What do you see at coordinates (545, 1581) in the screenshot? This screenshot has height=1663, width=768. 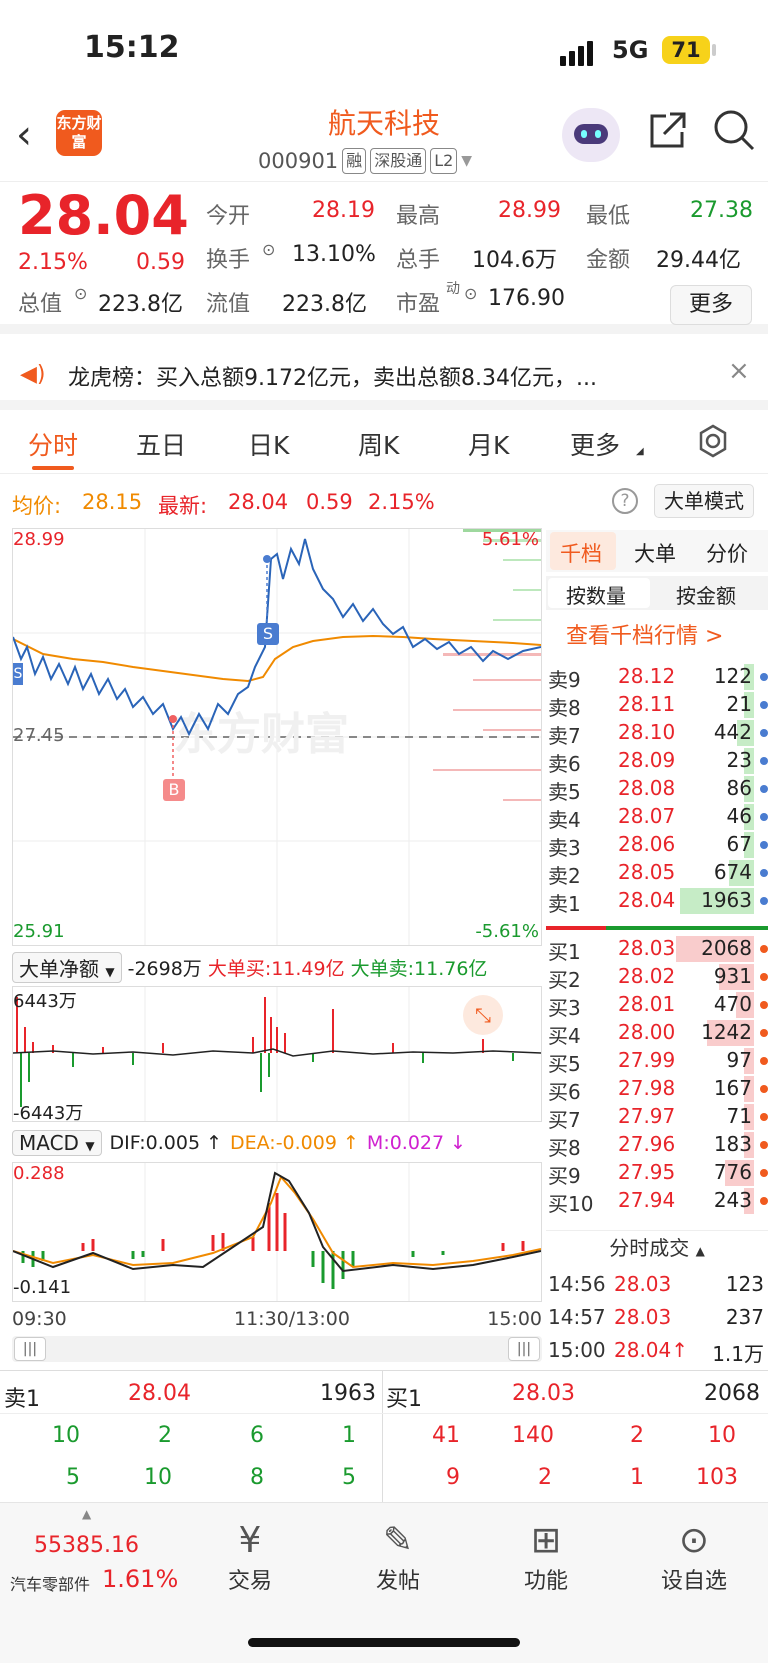 I see `function-label: 功能` at bounding box center [545, 1581].